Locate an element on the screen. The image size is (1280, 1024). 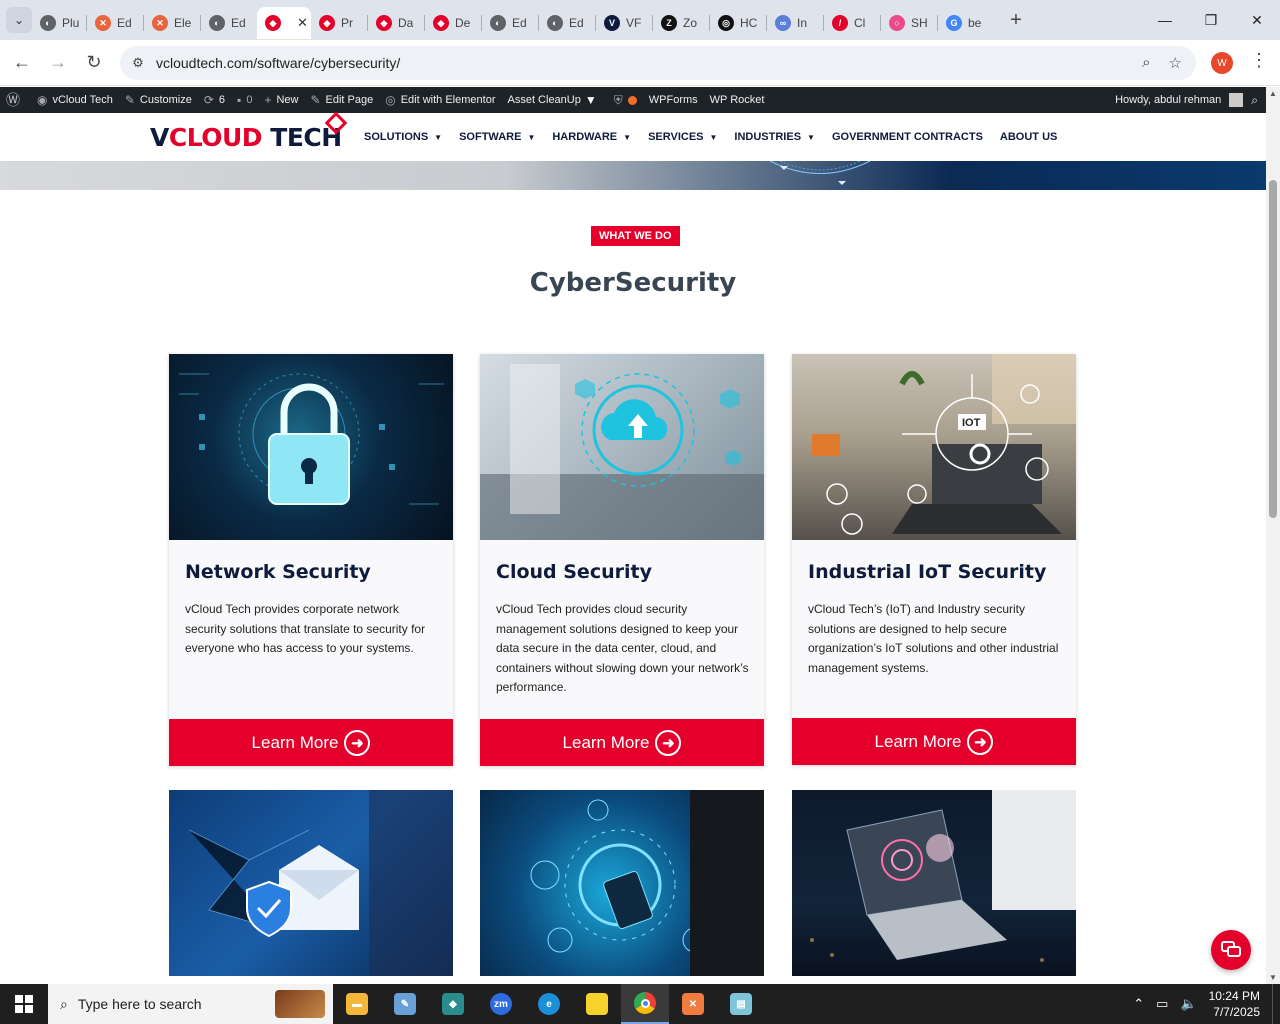
close-tab-icon: ✕ is located at coordinates (302, 23).